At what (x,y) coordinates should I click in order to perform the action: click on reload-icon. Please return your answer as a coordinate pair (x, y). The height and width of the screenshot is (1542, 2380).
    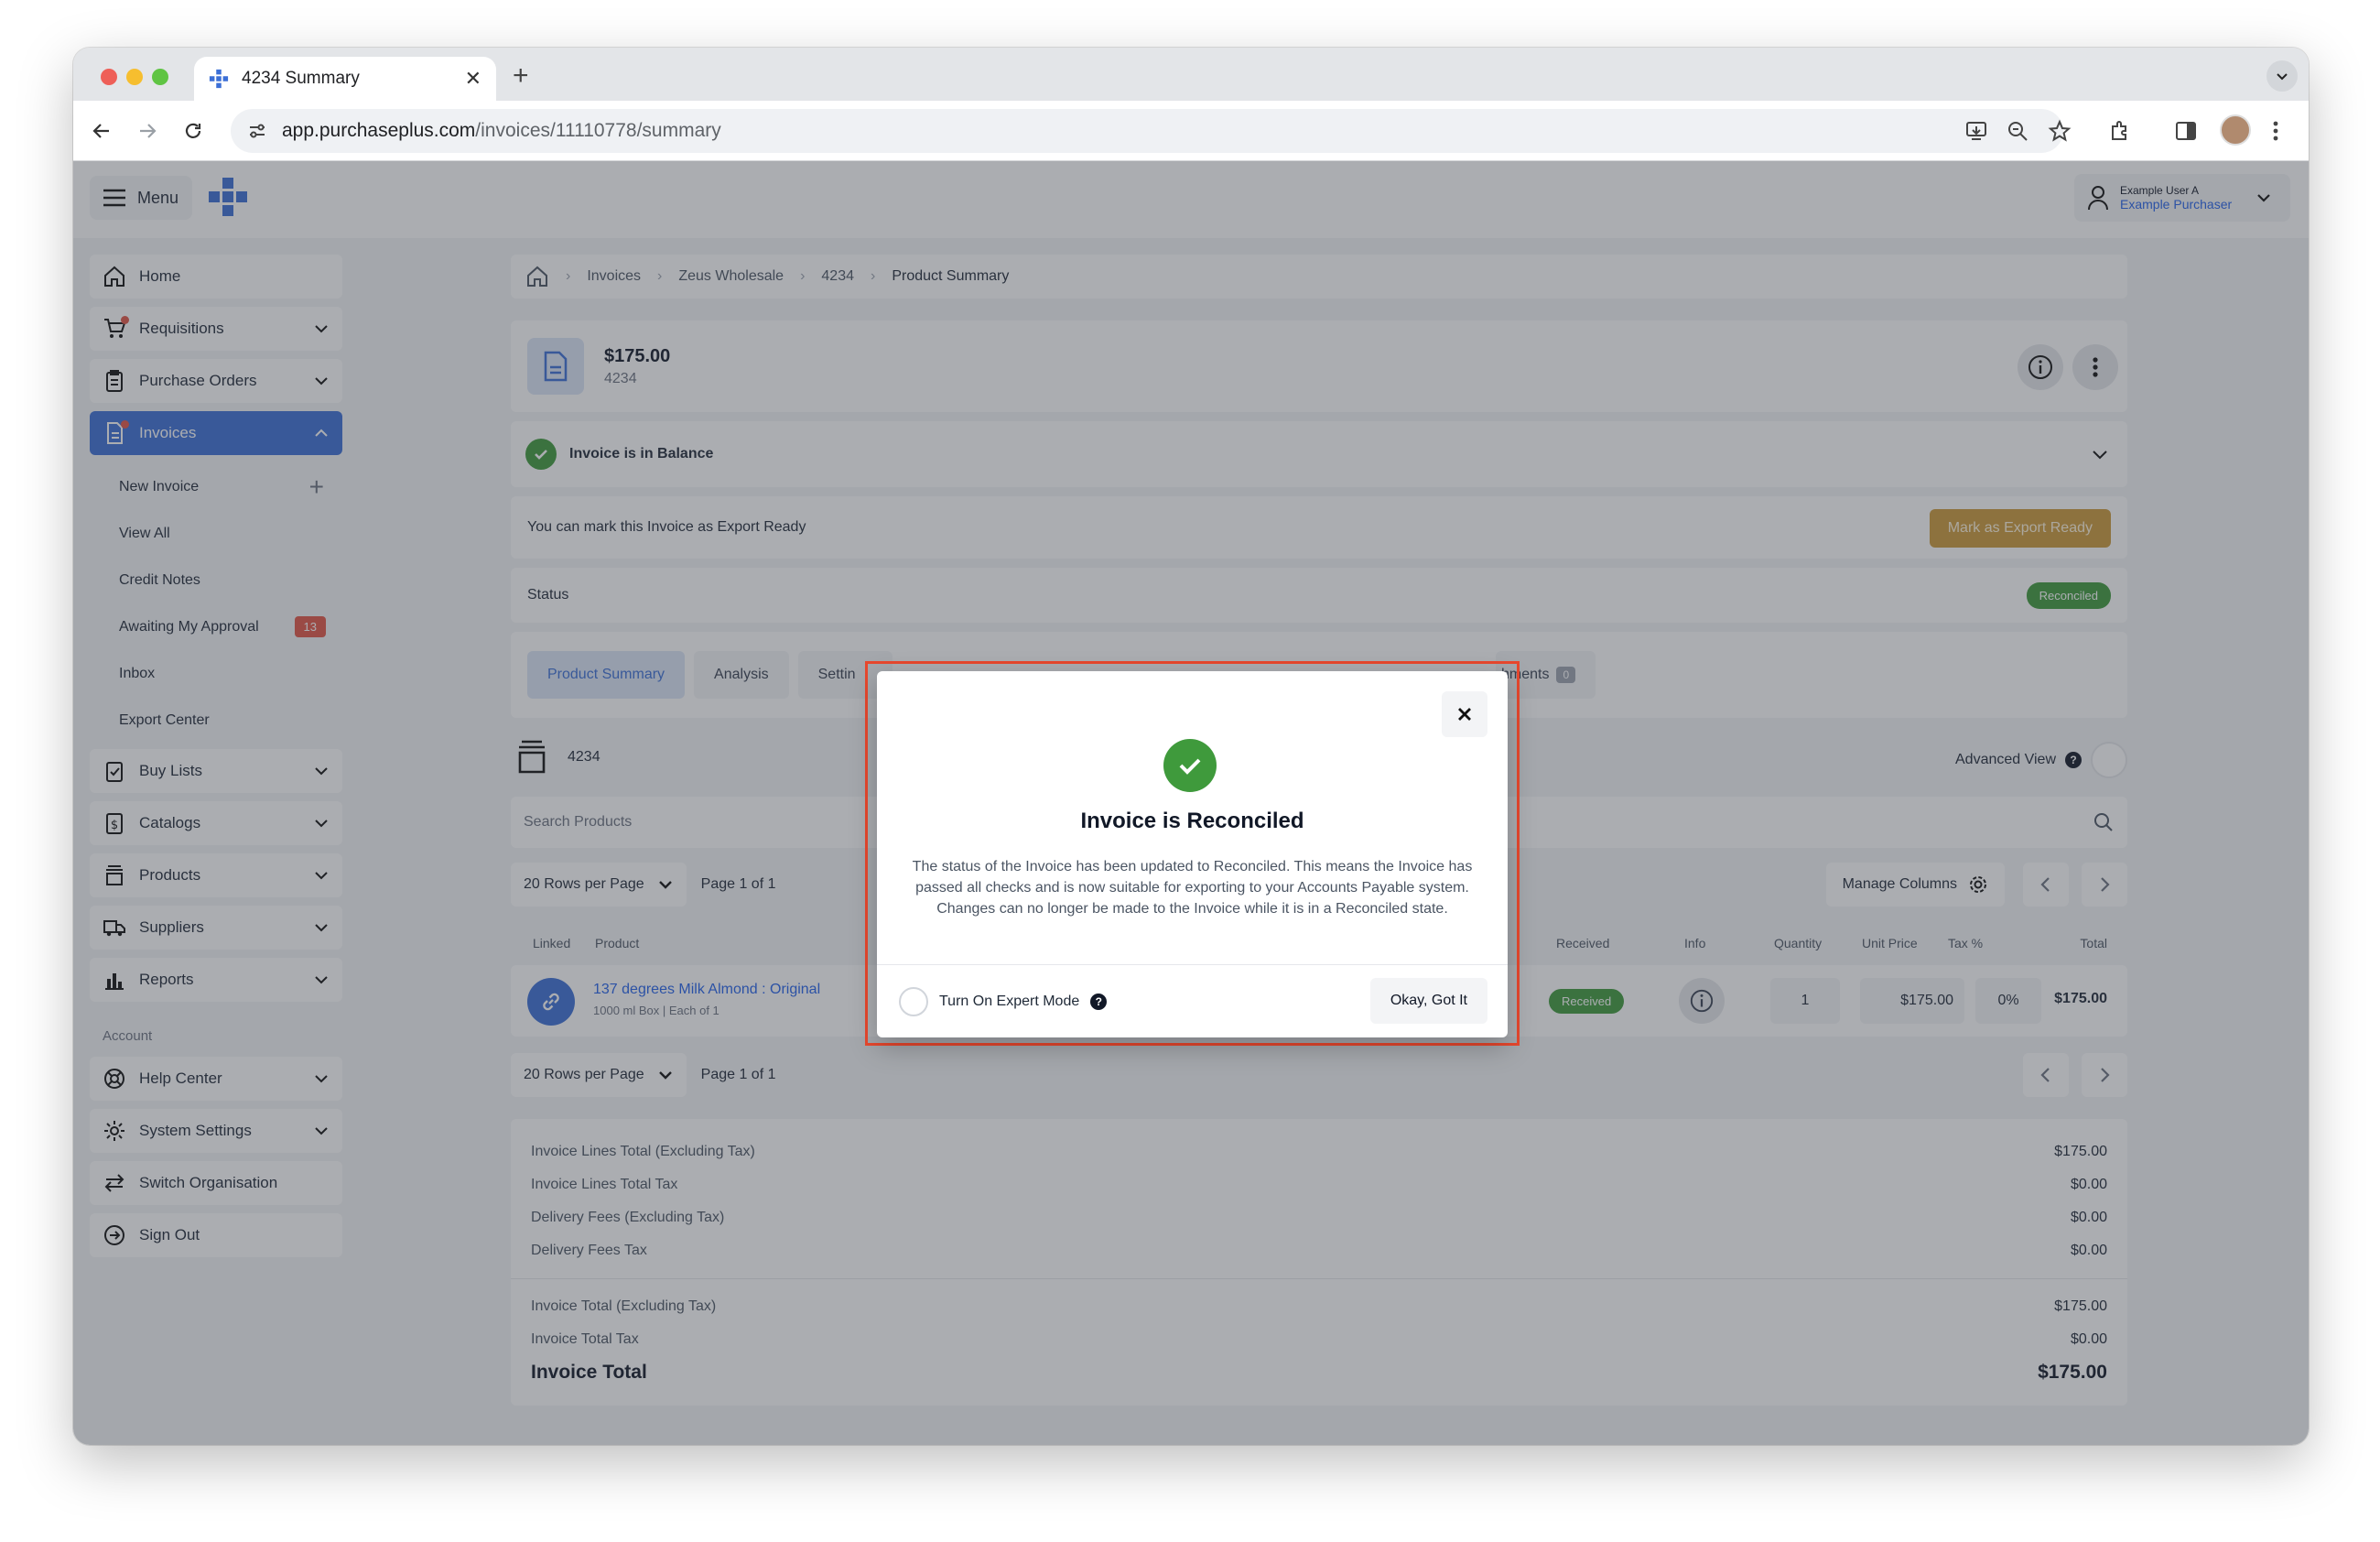
    Looking at the image, I should click on (193, 130).